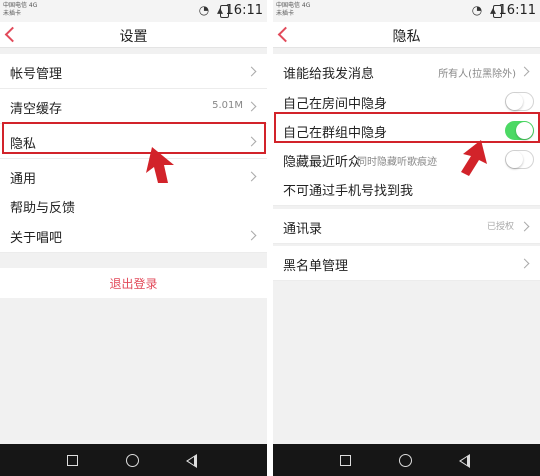  What do you see at coordinates (133, 106) in the screenshot?
I see `settings-item-clear-cache: 清空缓存 5.01M` at bounding box center [133, 106].